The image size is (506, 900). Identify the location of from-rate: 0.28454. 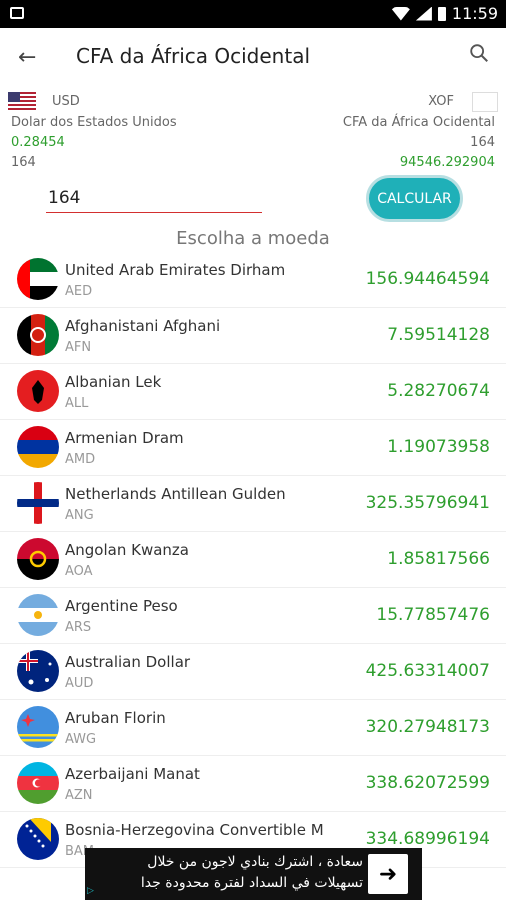
(38, 142).